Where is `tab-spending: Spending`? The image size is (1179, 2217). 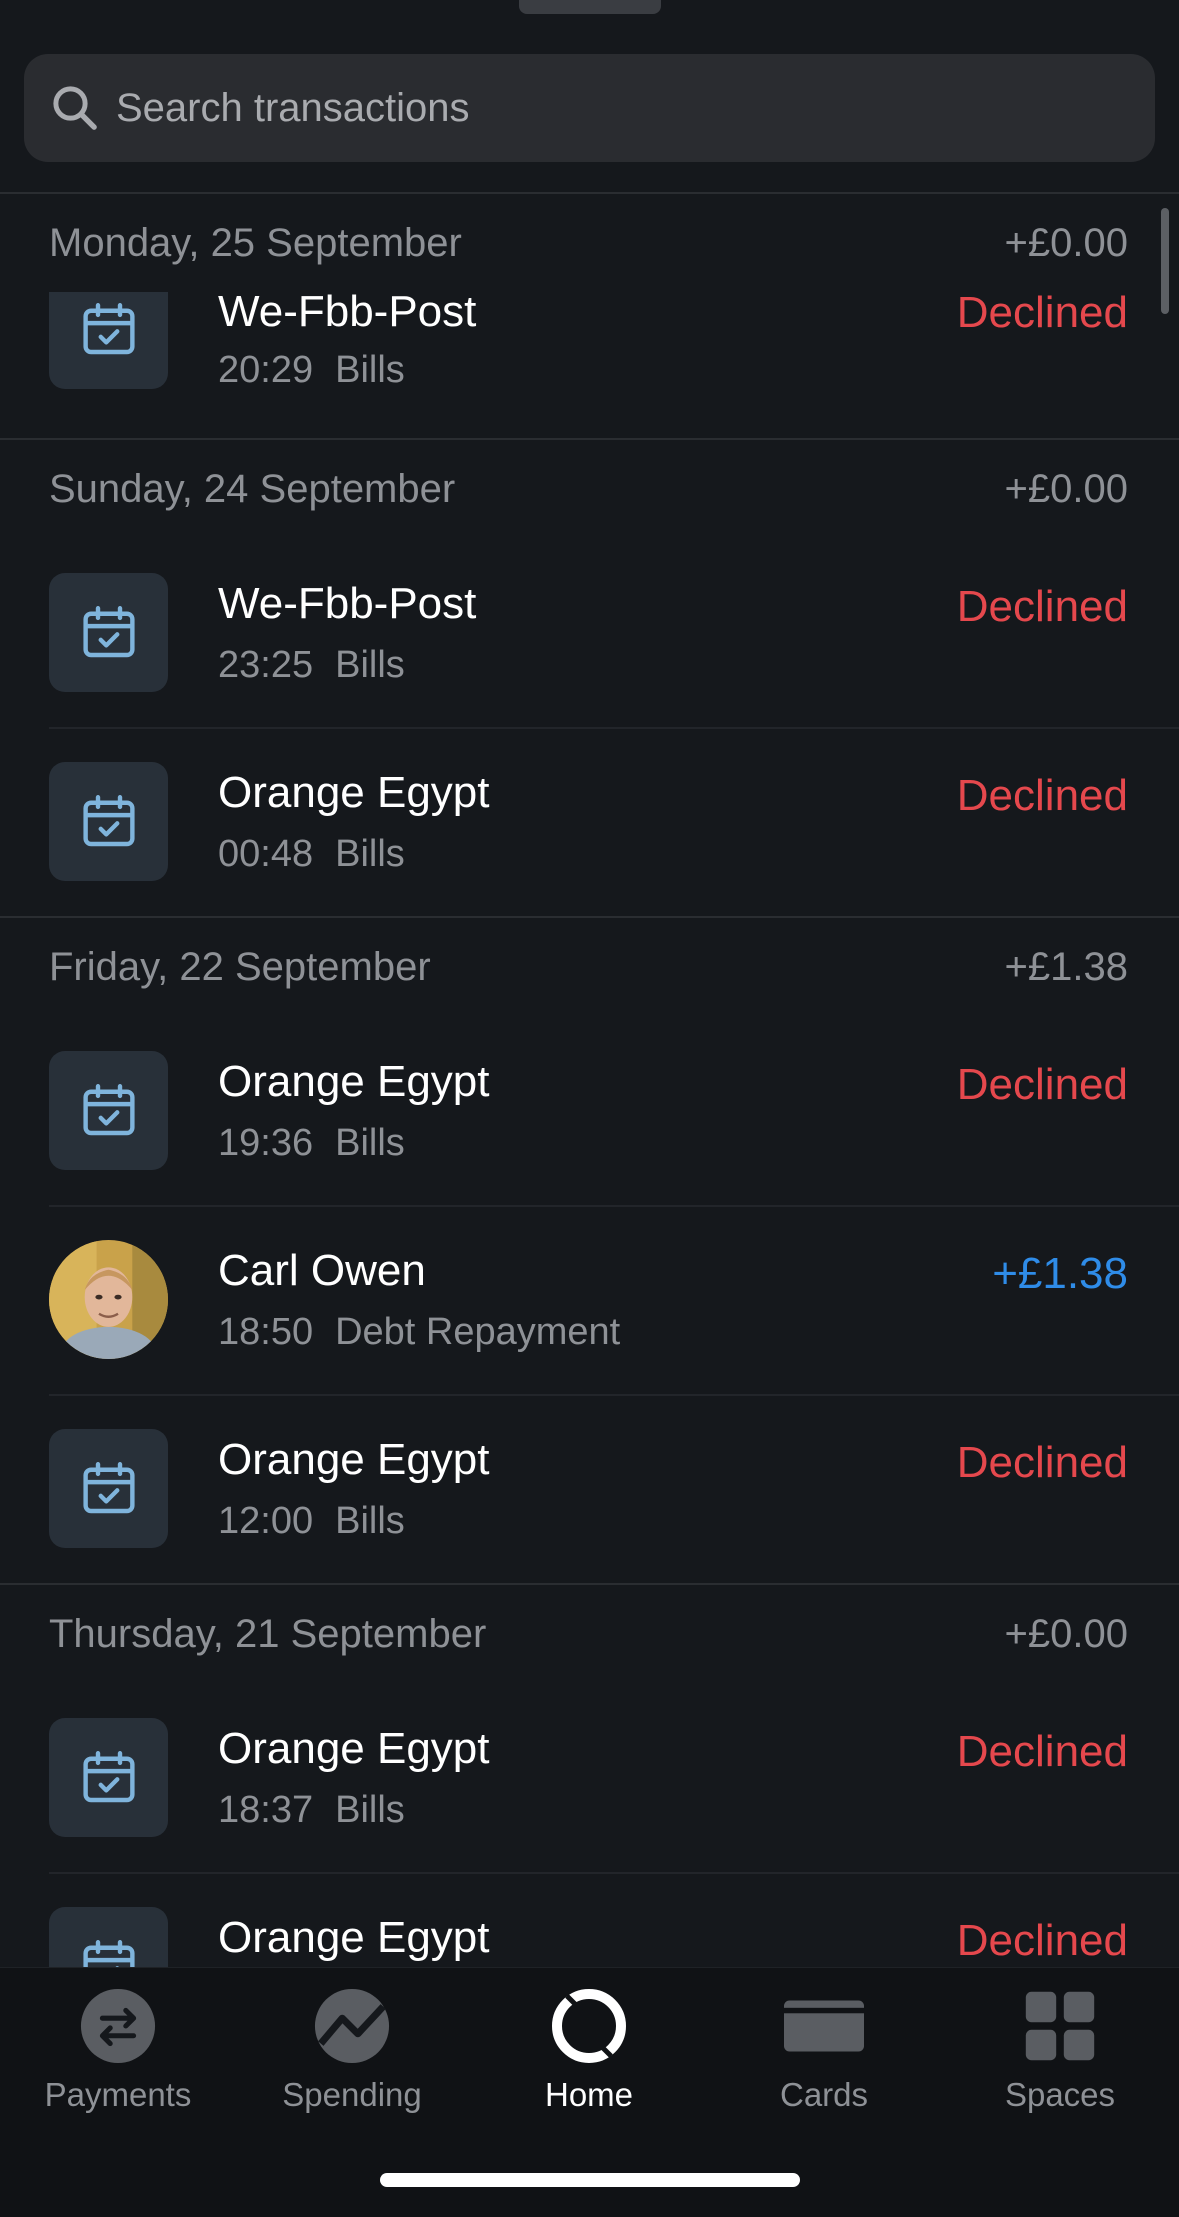
tab-spending: Spending is located at coordinates (352, 2050).